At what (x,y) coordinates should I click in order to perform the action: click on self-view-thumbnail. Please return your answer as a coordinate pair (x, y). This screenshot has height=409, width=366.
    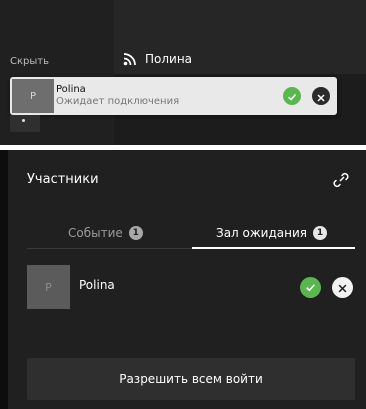
    Looking at the image, I should click on (25, 123).